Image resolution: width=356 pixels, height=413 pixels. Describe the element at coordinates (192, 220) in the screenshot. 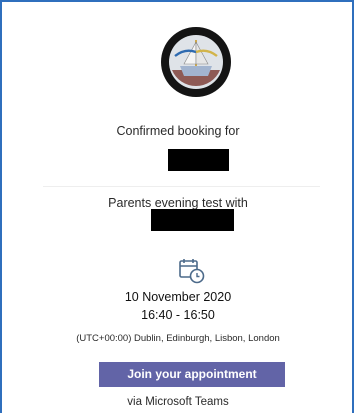

I see `redacted-staff-name` at that location.